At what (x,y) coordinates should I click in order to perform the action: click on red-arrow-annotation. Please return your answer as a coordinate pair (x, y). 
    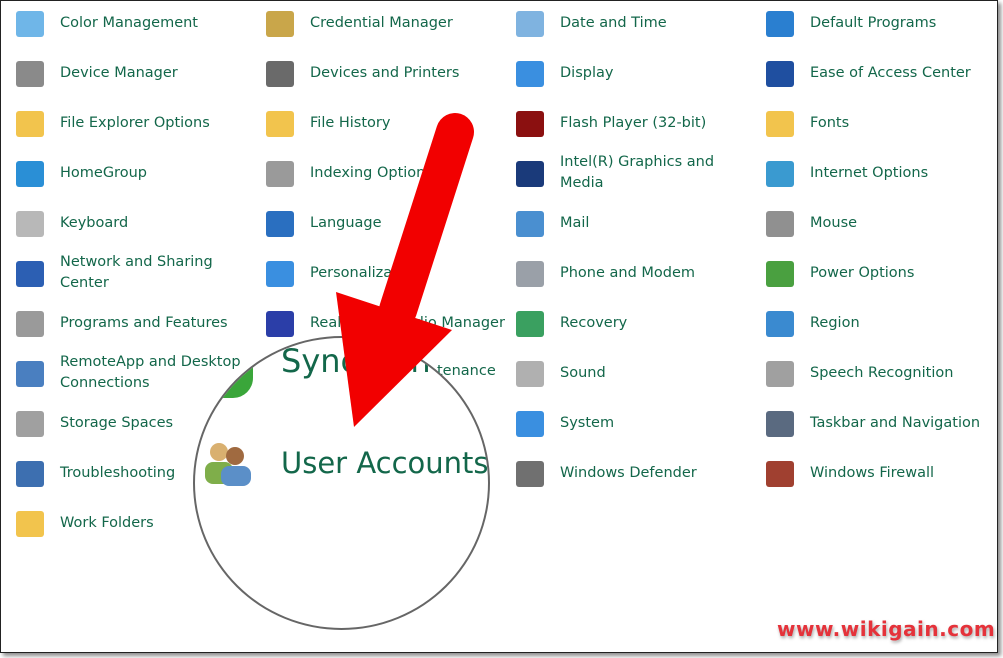
    Looking at the image, I should click on (405, 270).